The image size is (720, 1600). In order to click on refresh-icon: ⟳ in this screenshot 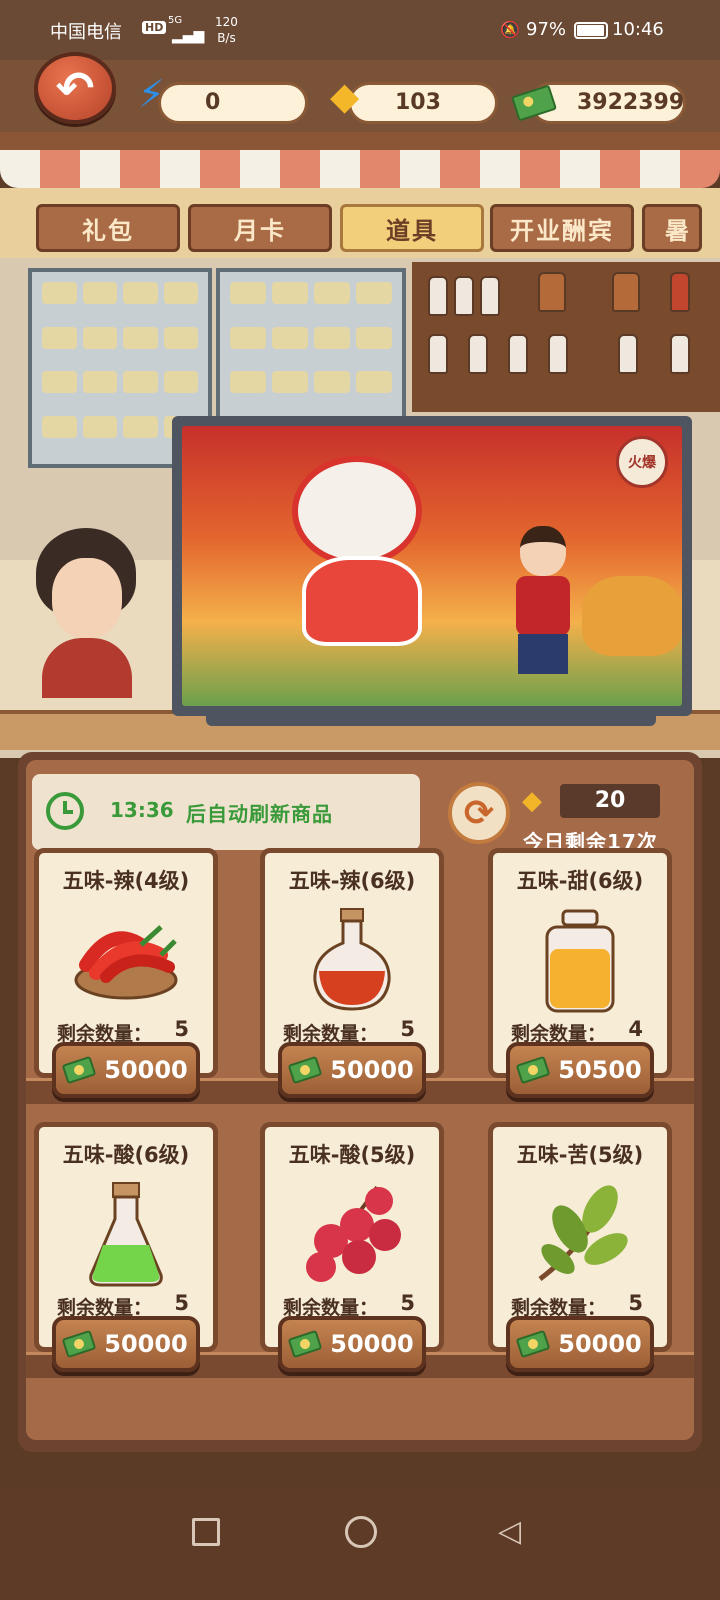, I will do `click(479, 813)`.